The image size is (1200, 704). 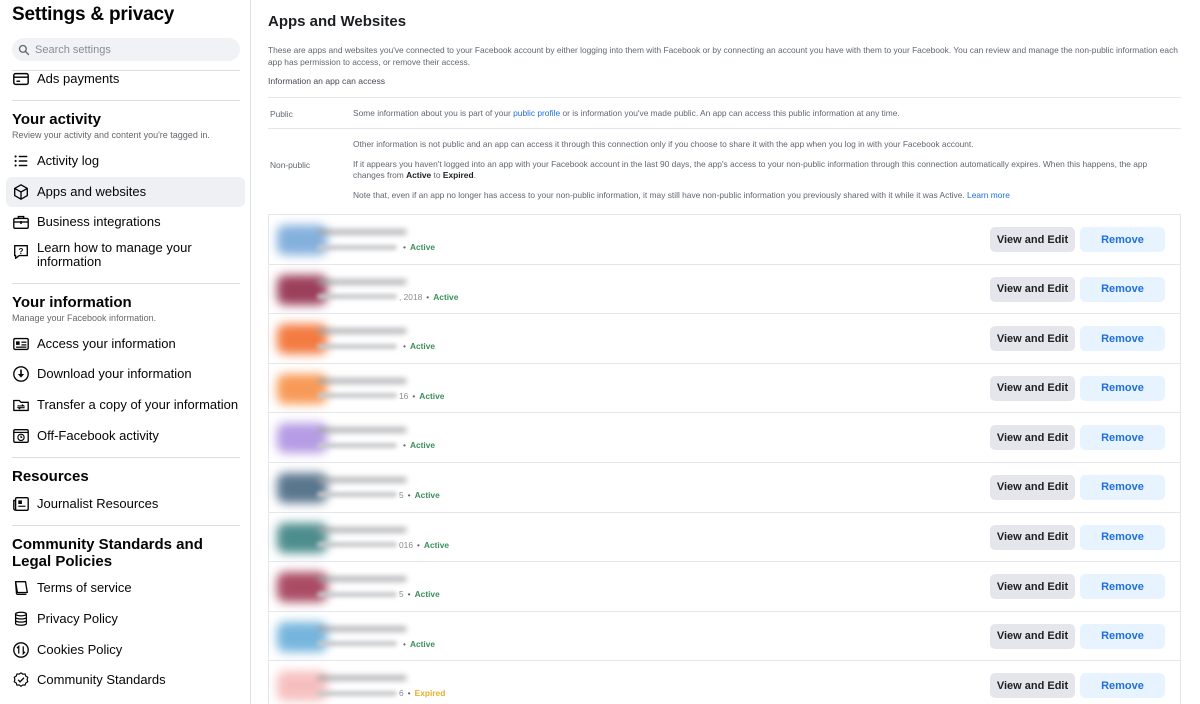 I want to click on sidebar-item-transfer-copy: Transfer a copy of your information, so click(x=125, y=405).